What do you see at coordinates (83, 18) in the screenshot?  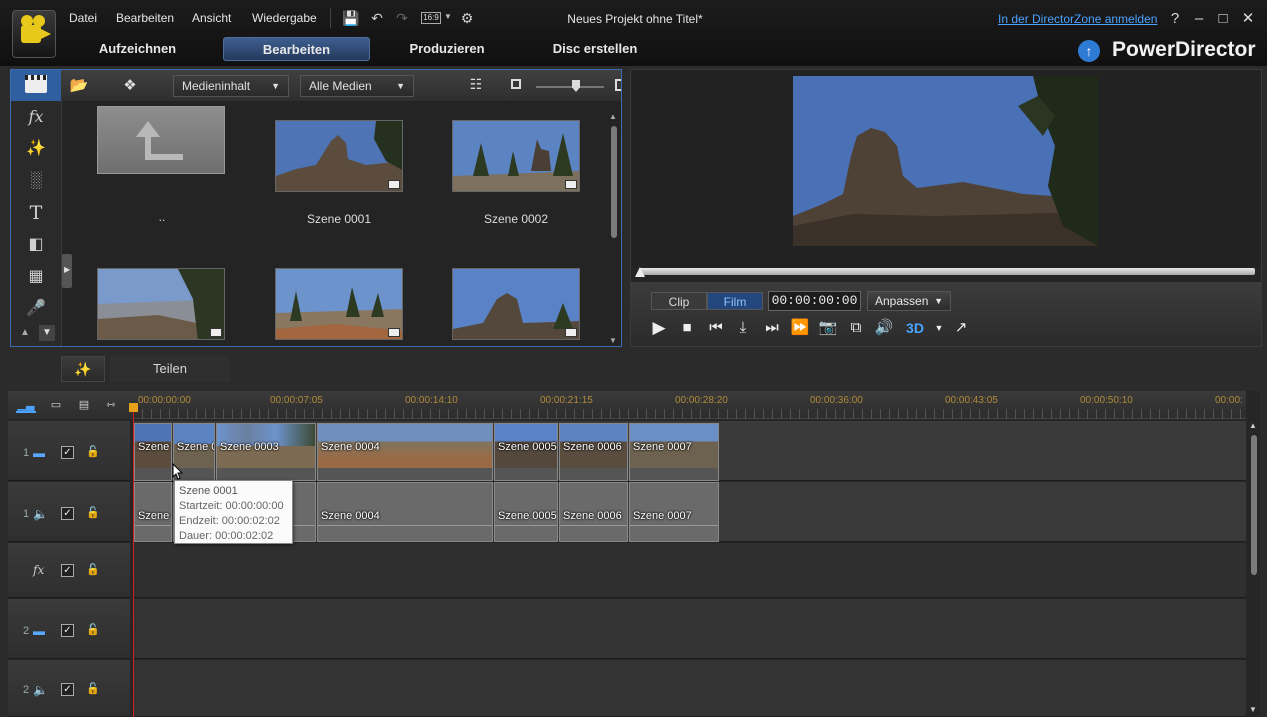 I see `menu-datei: Datei` at bounding box center [83, 18].